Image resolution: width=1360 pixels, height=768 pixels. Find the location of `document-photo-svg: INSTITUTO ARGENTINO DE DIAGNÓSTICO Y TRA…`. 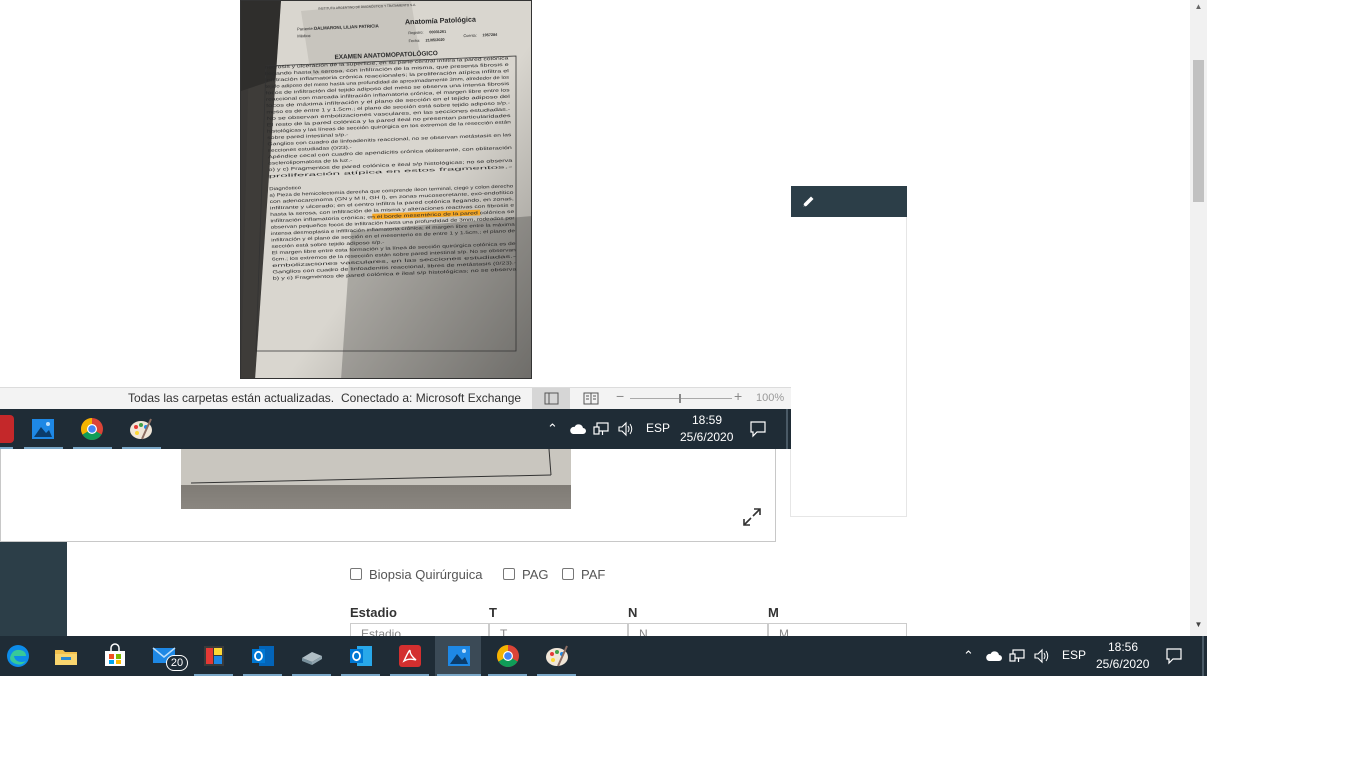

document-photo-svg: INSTITUTO ARGENTINO DE DIAGNÓSTICO Y TRA… is located at coordinates (386, 189).